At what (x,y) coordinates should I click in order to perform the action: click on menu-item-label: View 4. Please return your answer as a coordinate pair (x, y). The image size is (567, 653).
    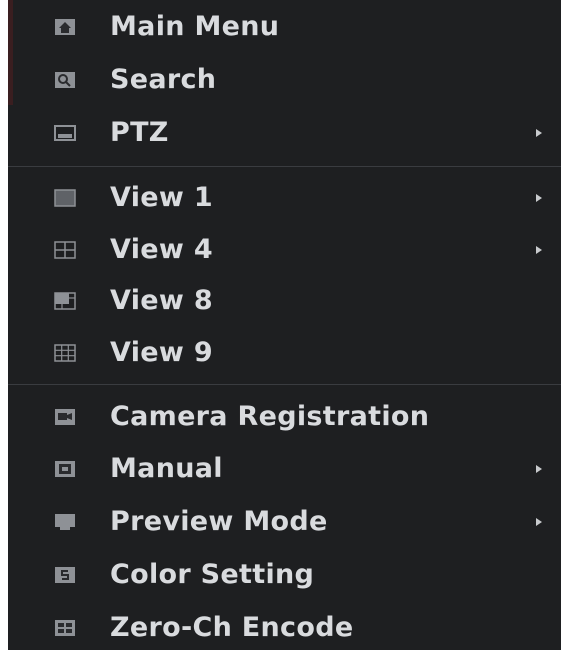
    Looking at the image, I should click on (161, 249).